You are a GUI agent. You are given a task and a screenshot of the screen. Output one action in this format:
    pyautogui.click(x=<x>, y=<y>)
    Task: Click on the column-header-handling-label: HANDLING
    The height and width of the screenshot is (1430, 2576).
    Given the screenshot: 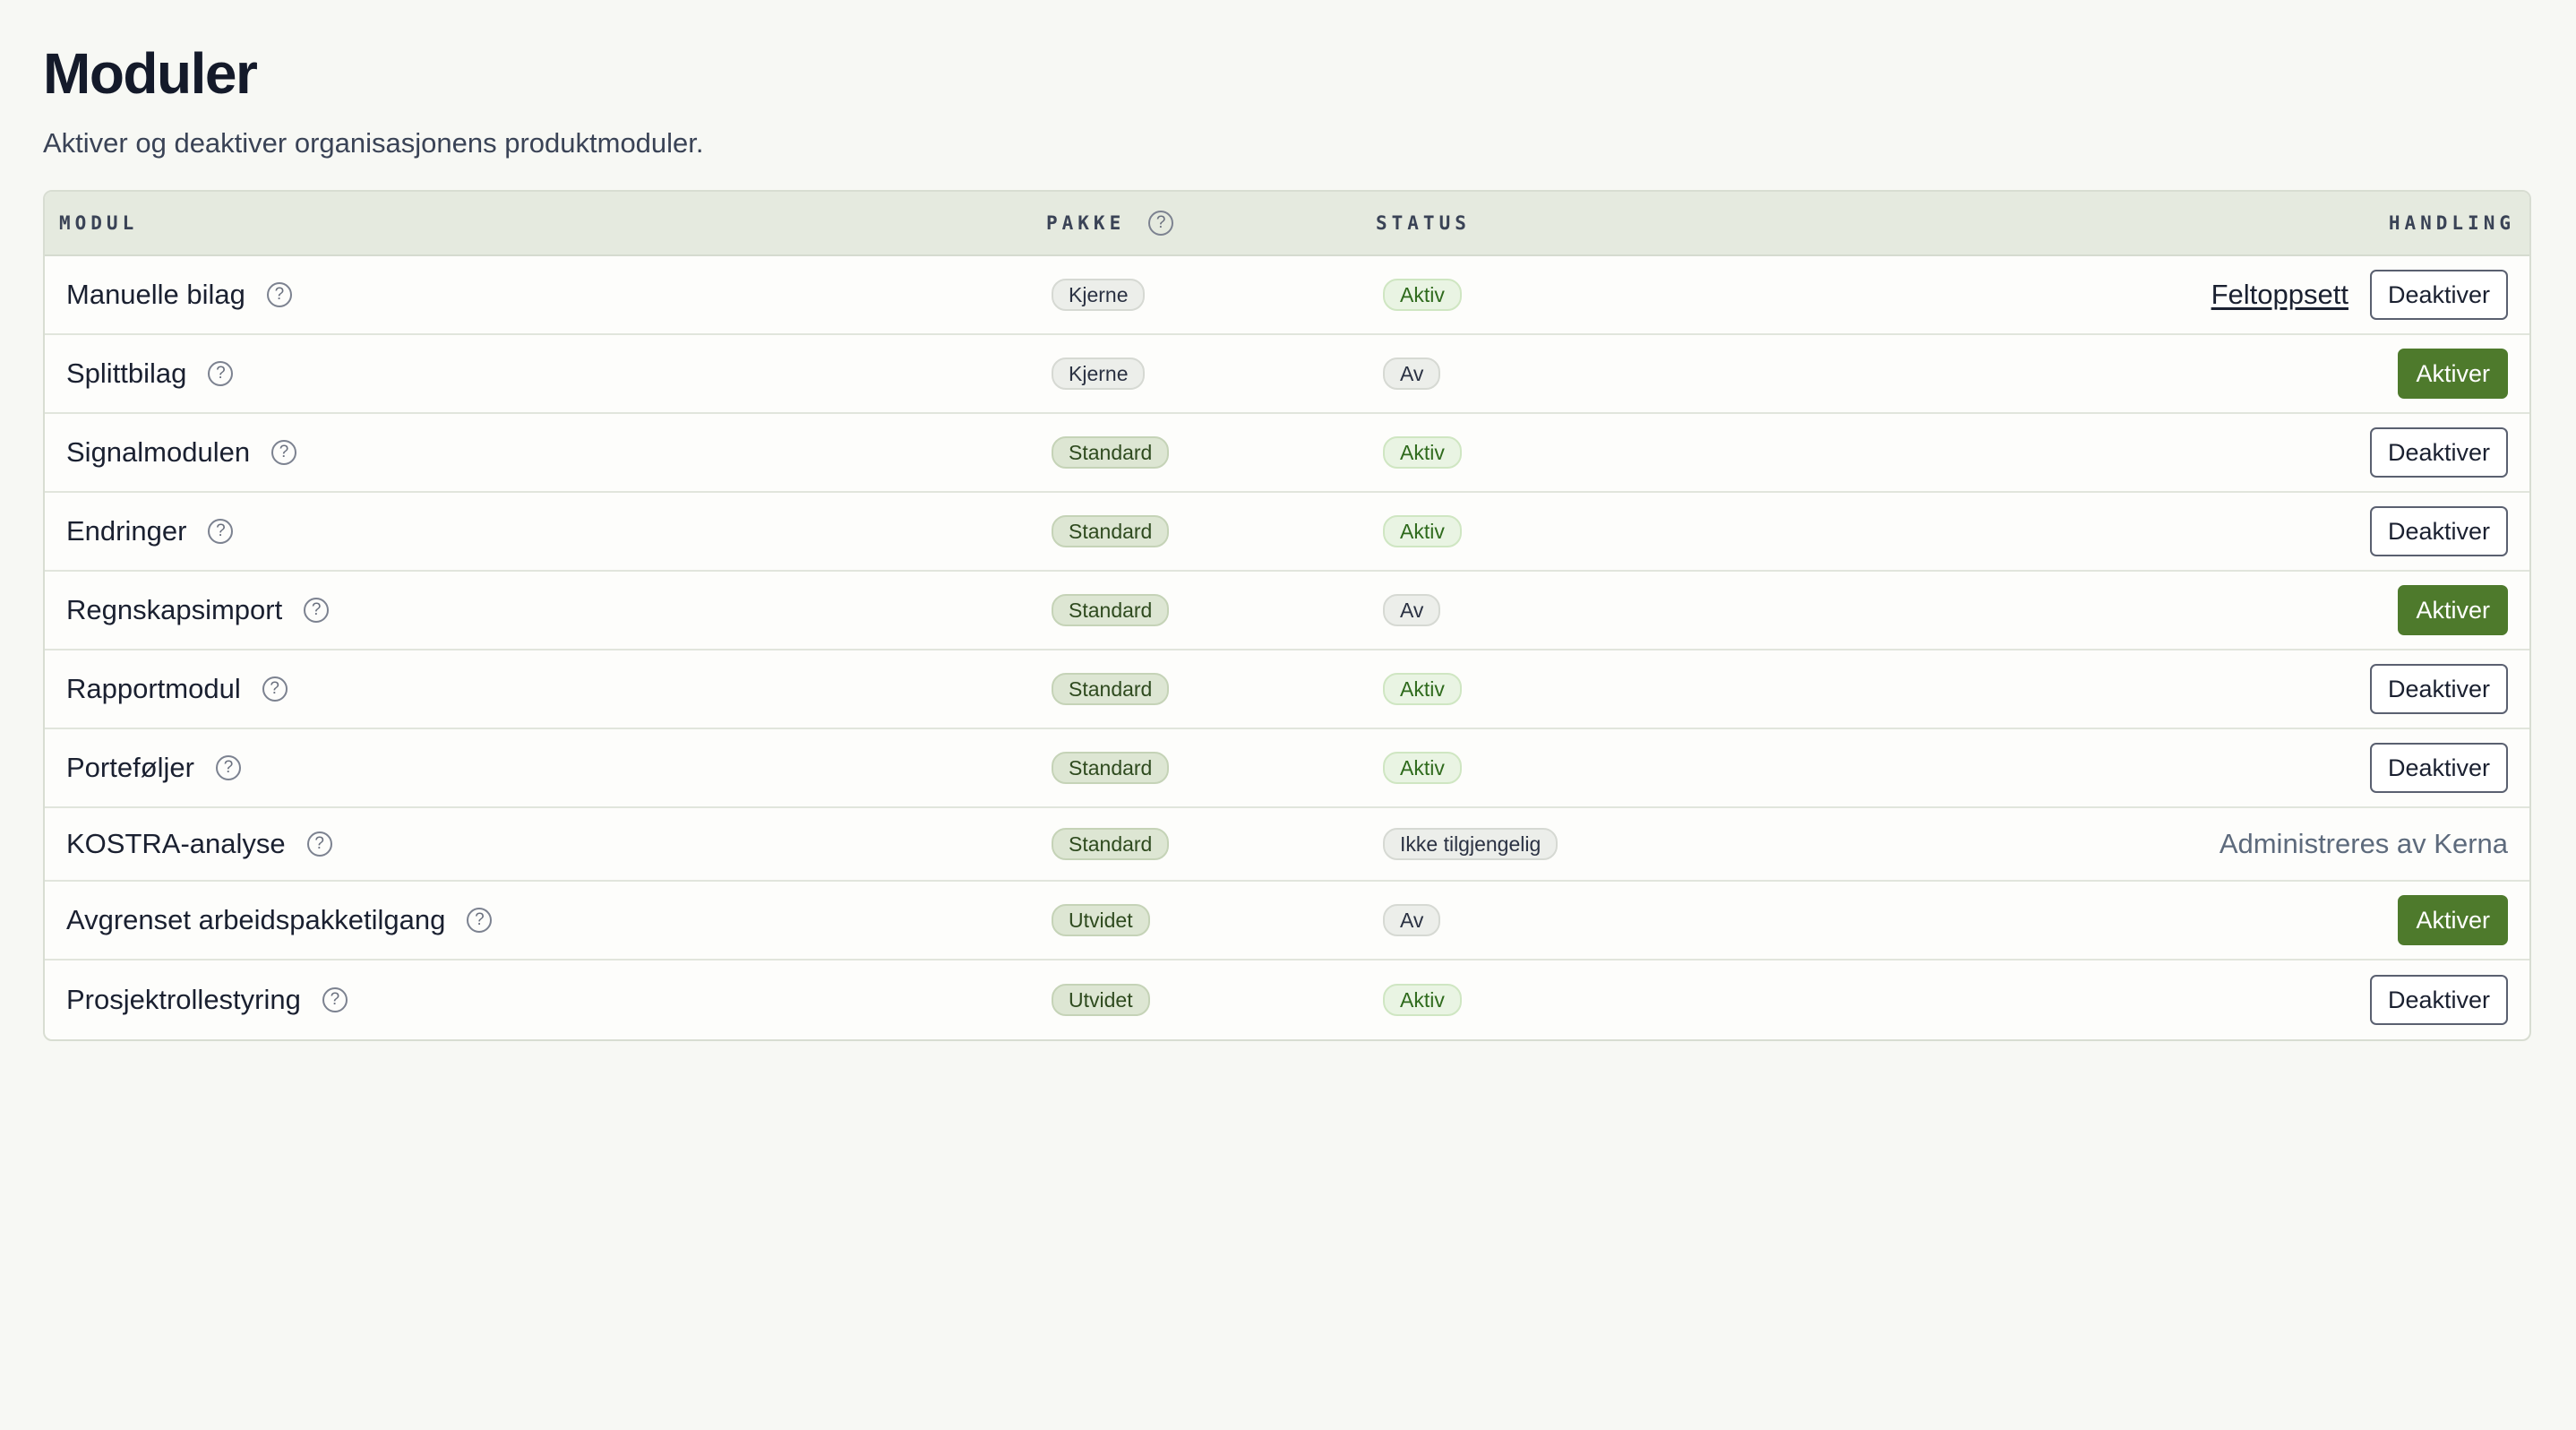 What is the action you would take?
    pyautogui.click(x=2451, y=223)
    